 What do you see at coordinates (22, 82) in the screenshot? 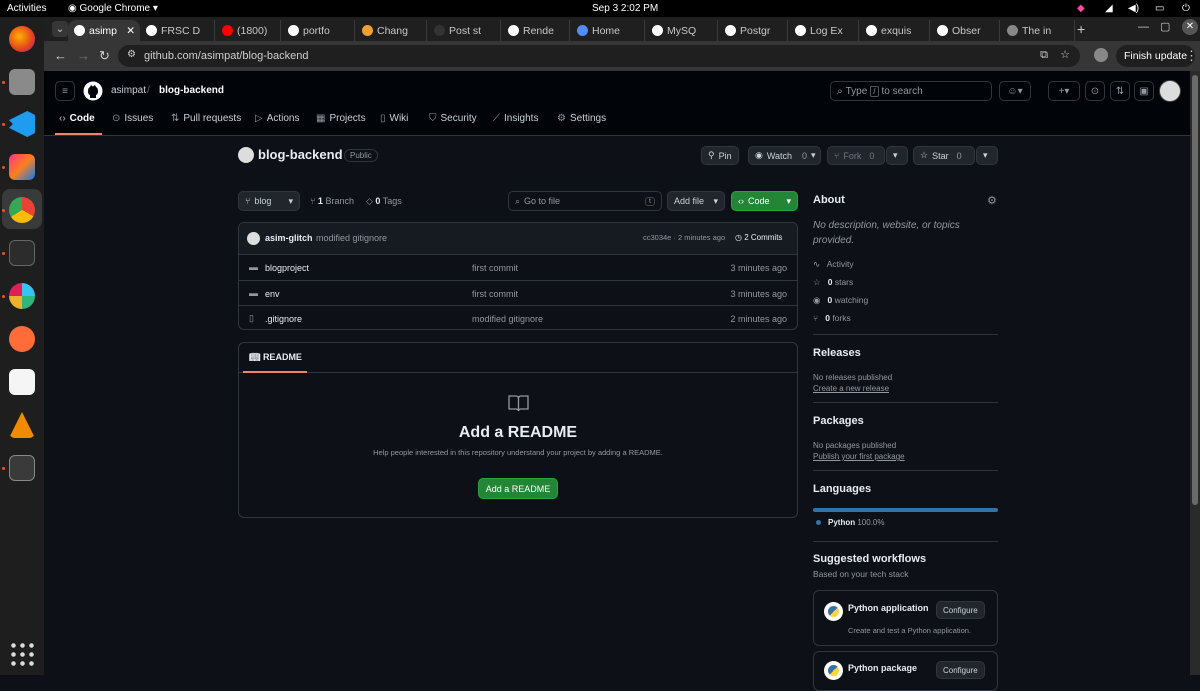
I see `files-icon` at bounding box center [22, 82].